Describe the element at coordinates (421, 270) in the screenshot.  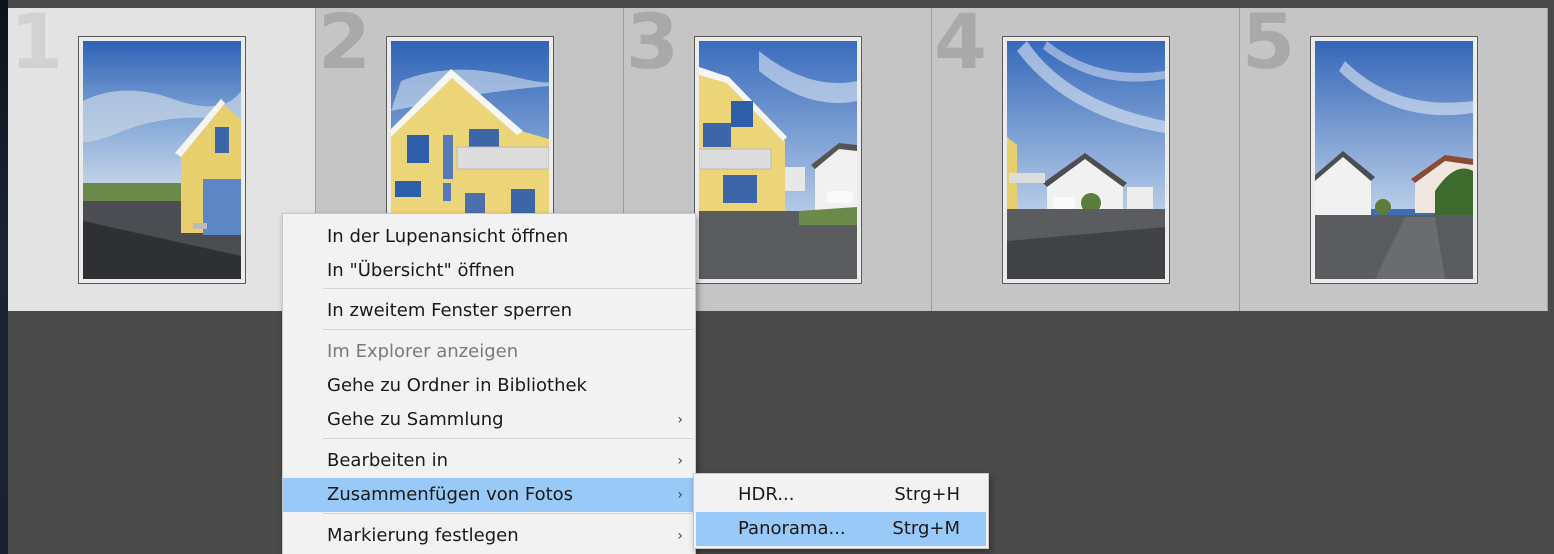
I see `menu-item-label: In "Übersicht" öffnen` at that location.